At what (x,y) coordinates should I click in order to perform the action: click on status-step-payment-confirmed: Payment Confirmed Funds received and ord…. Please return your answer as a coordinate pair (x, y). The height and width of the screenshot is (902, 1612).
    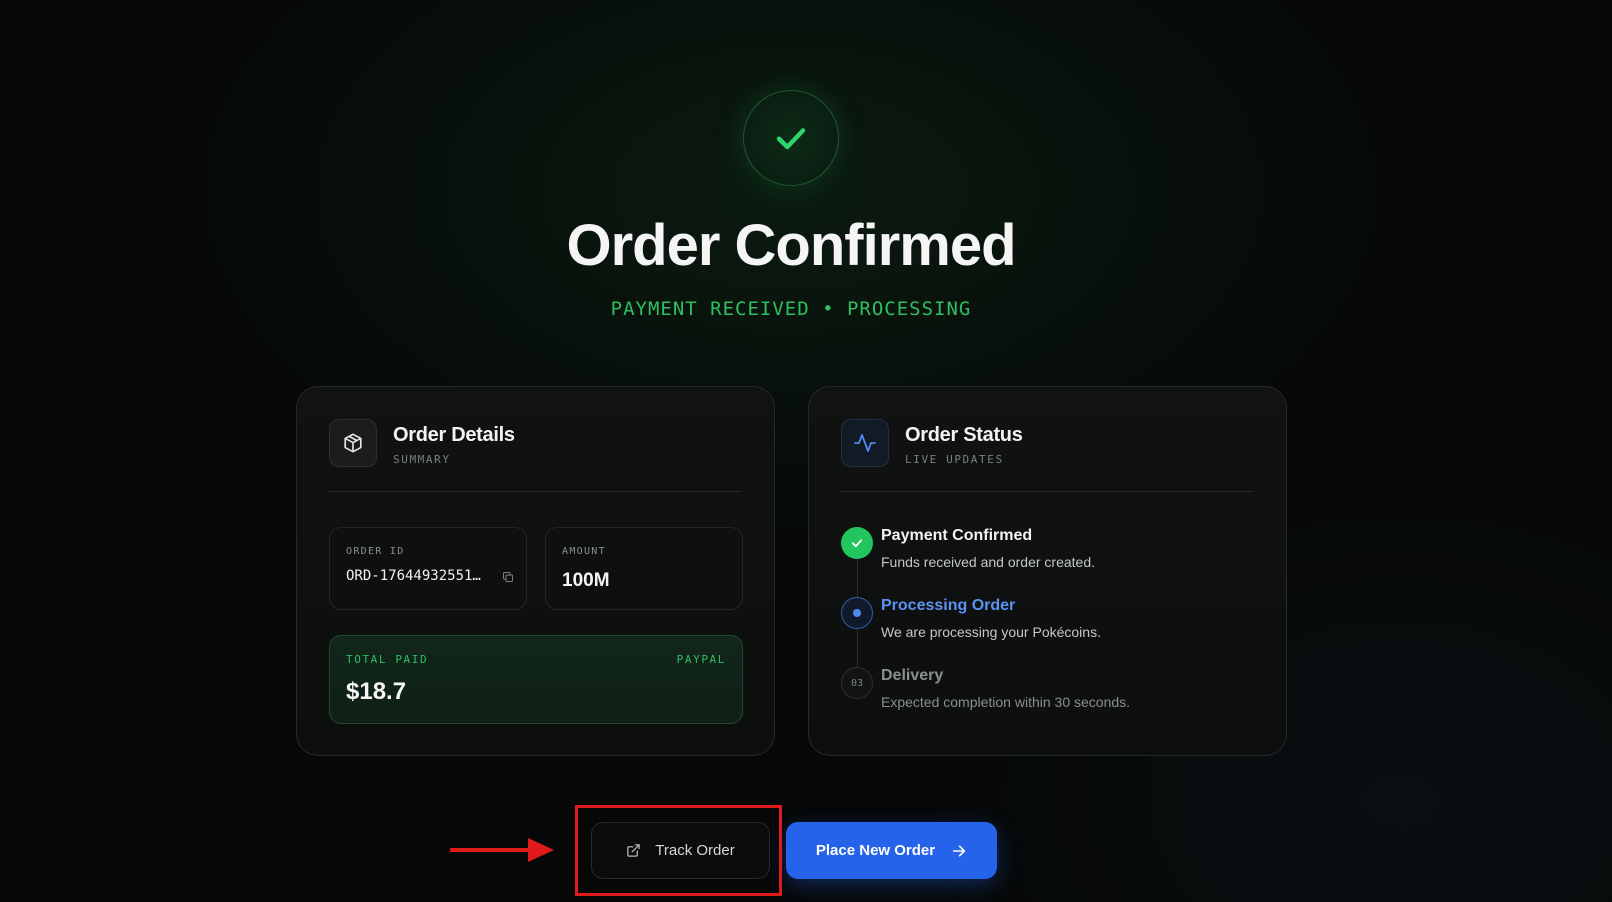
    Looking at the image, I should click on (1051, 557).